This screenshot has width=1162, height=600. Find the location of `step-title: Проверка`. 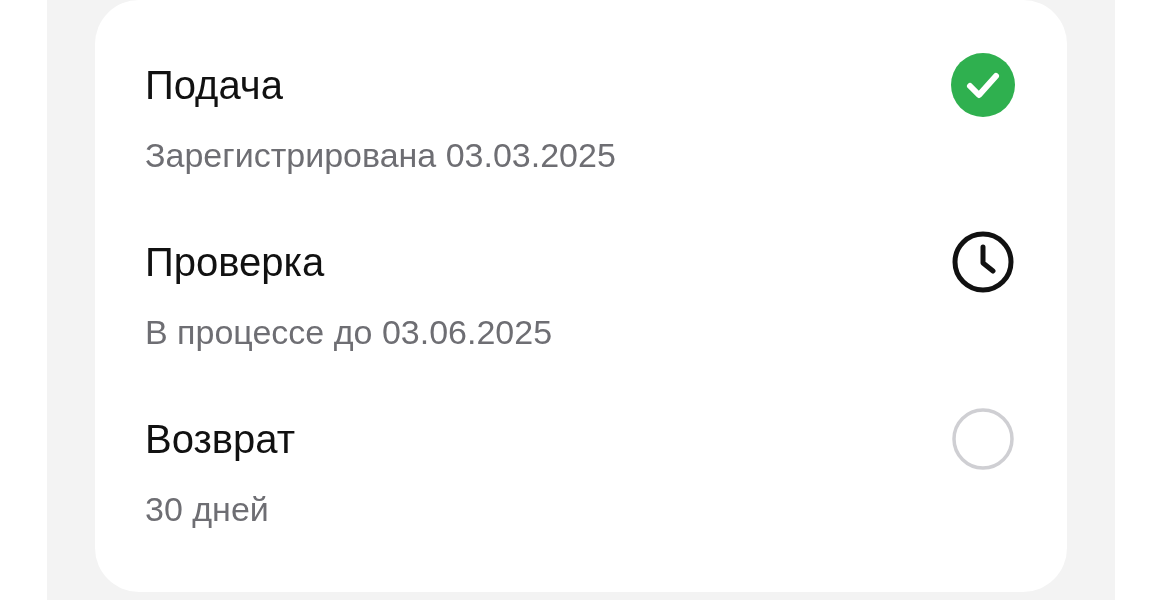

step-title: Проверка is located at coordinates (235, 262).